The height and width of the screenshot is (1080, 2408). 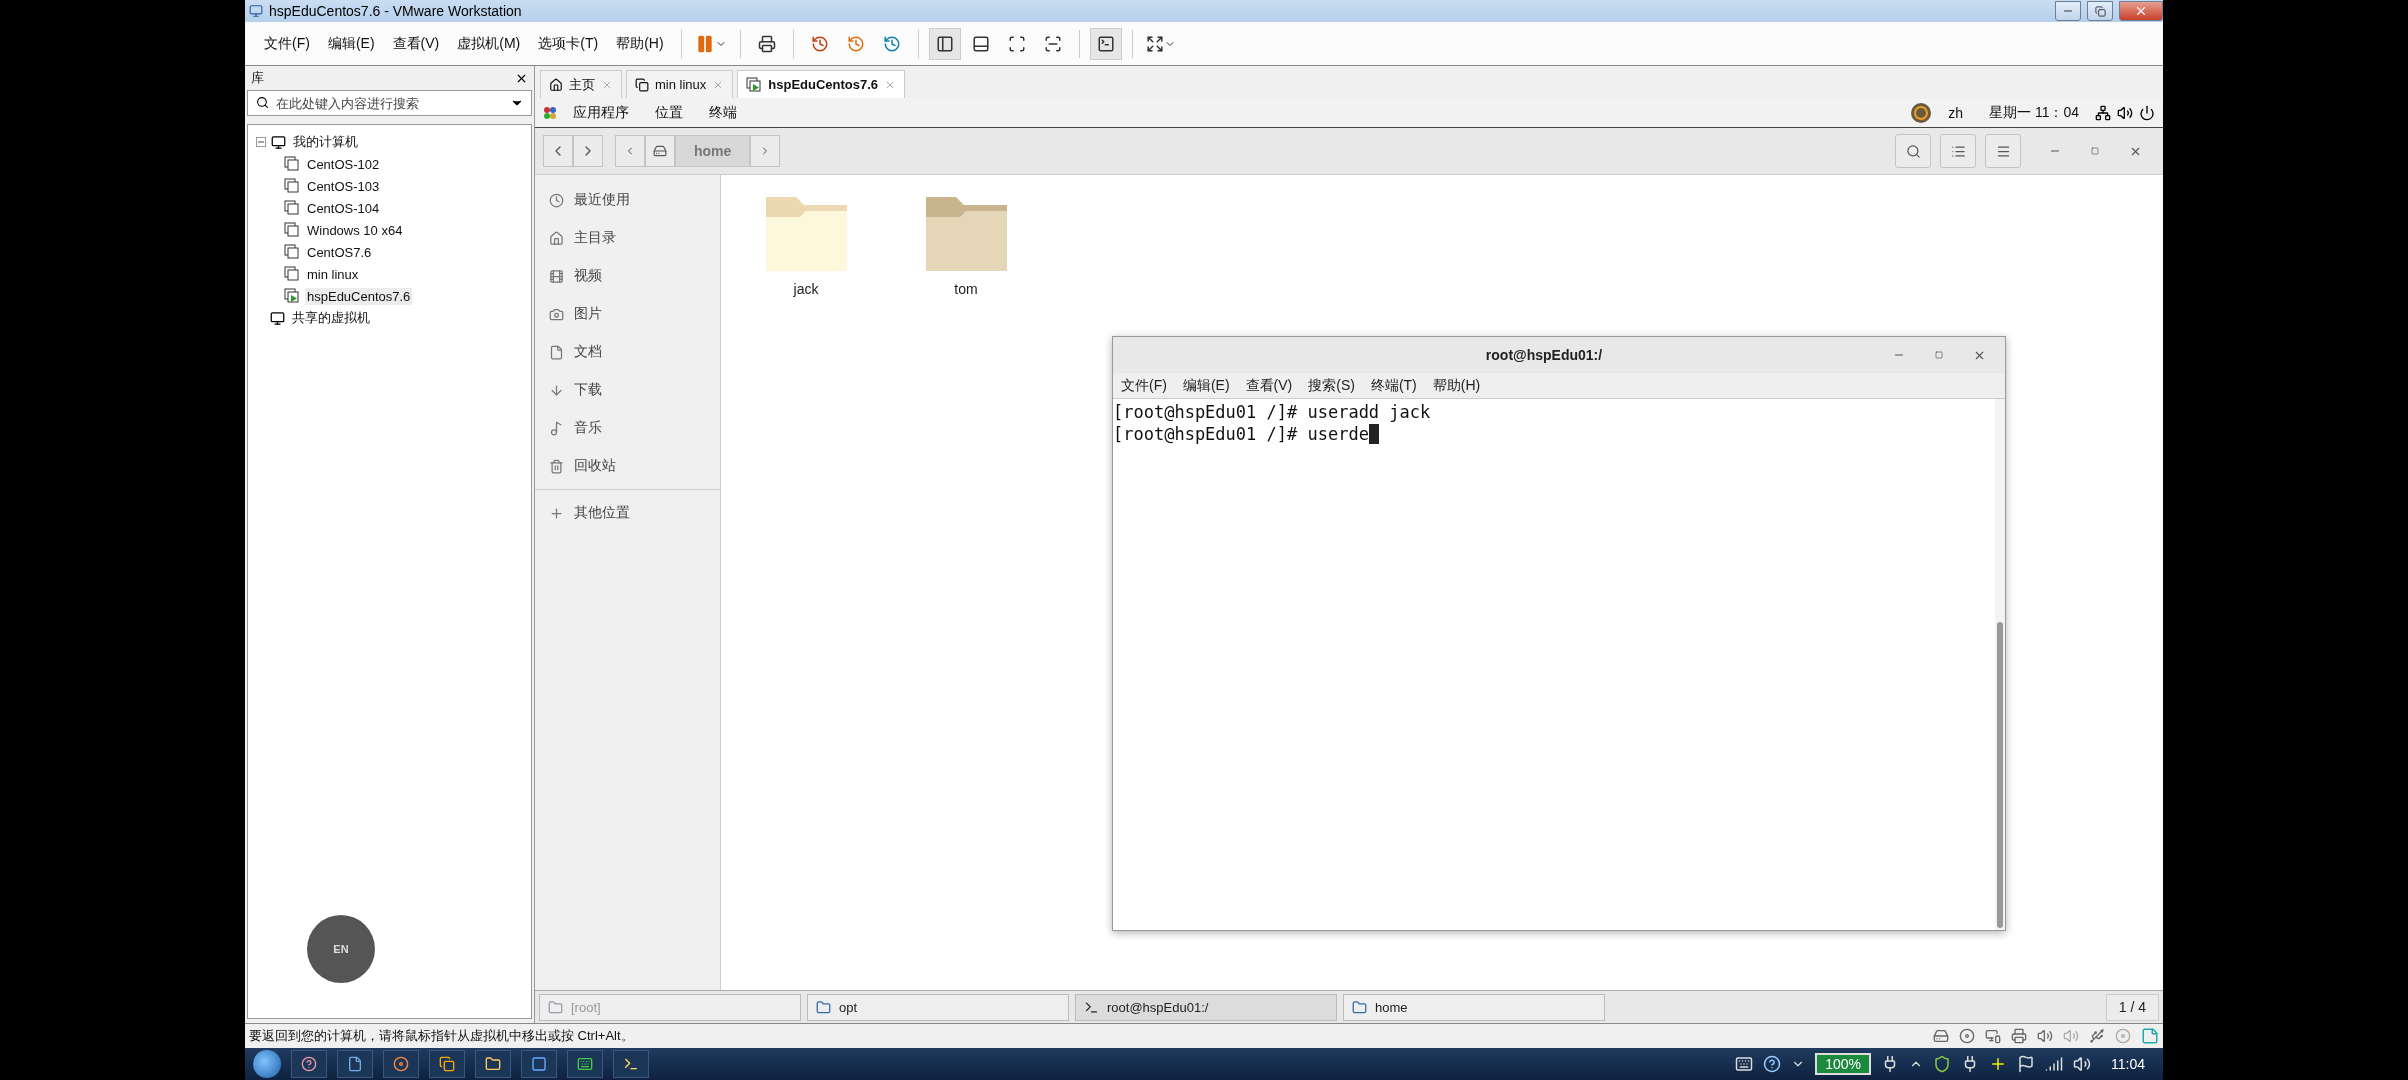 I want to click on network-adapter-icon, so click(x=1993, y=1036).